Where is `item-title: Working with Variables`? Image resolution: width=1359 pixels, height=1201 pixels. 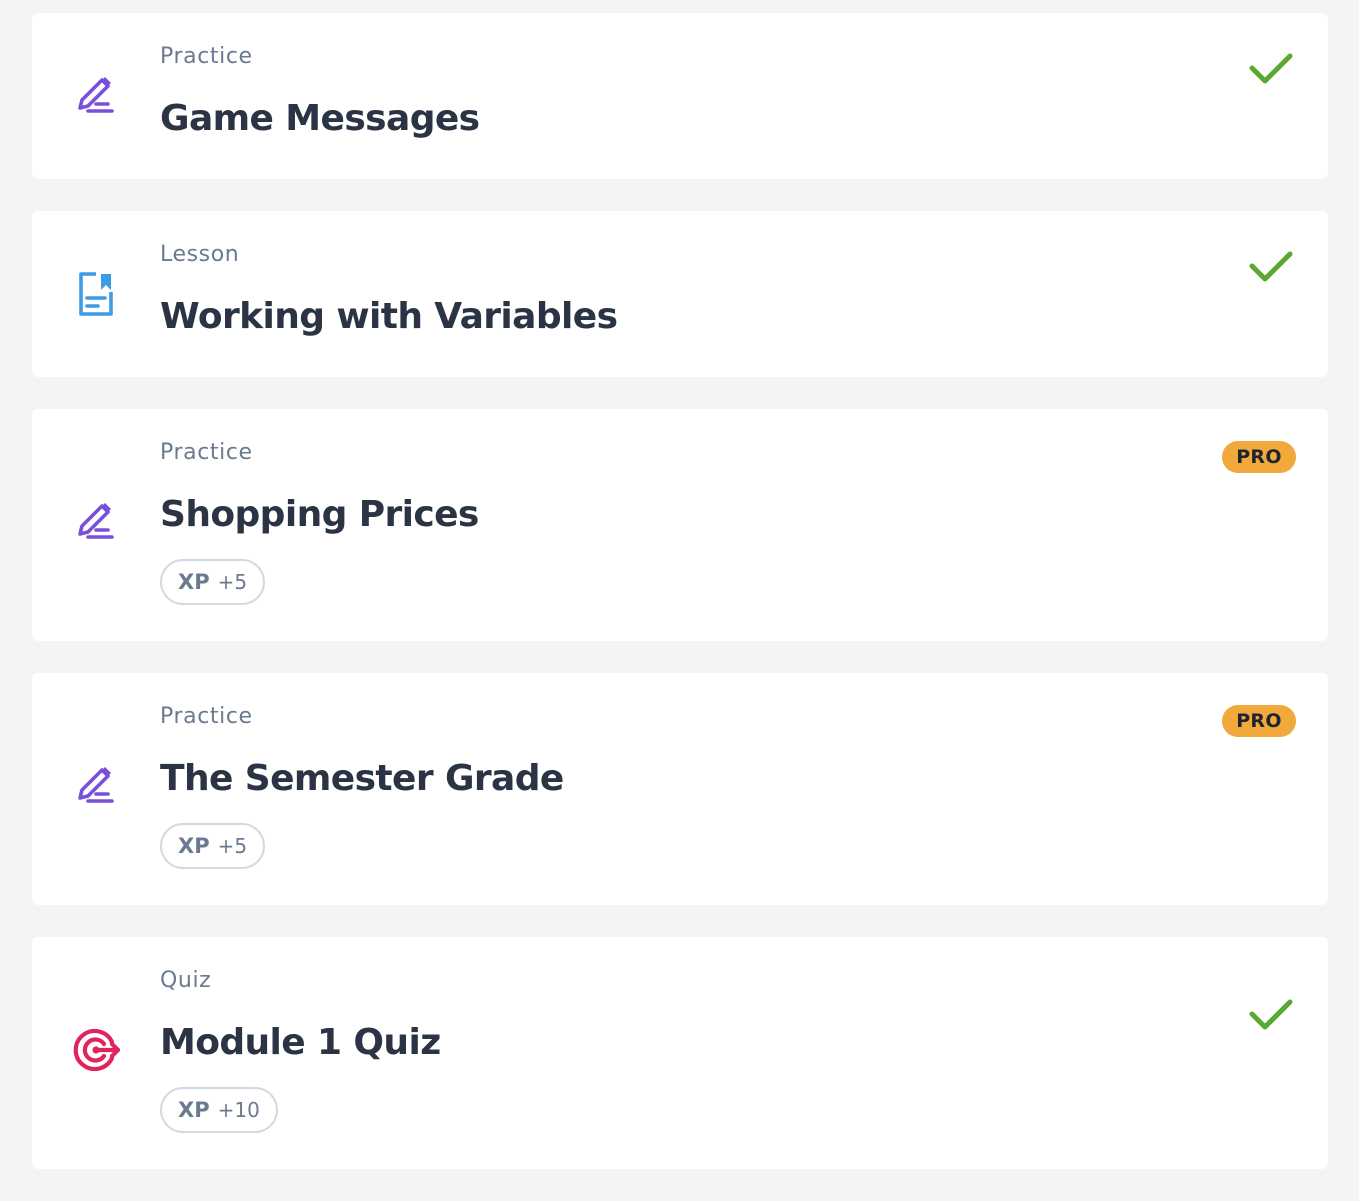
item-title: Working with Variables is located at coordinates (389, 316).